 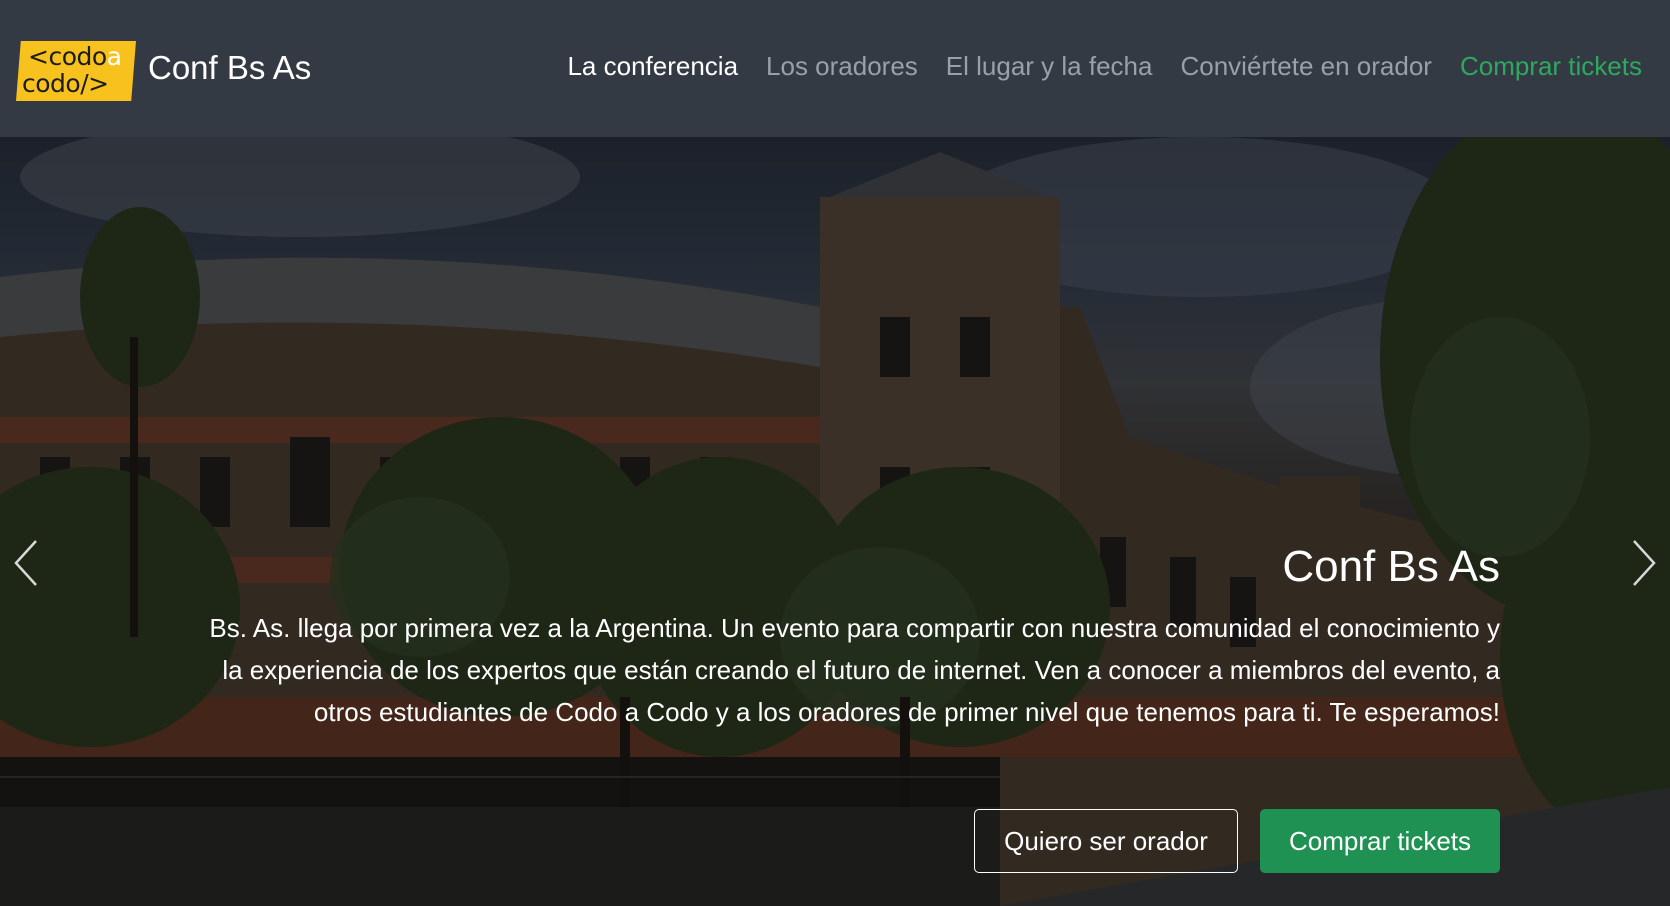 I want to click on codo-a-codo-logo: <codoa codo/>, so click(x=76, y=71).